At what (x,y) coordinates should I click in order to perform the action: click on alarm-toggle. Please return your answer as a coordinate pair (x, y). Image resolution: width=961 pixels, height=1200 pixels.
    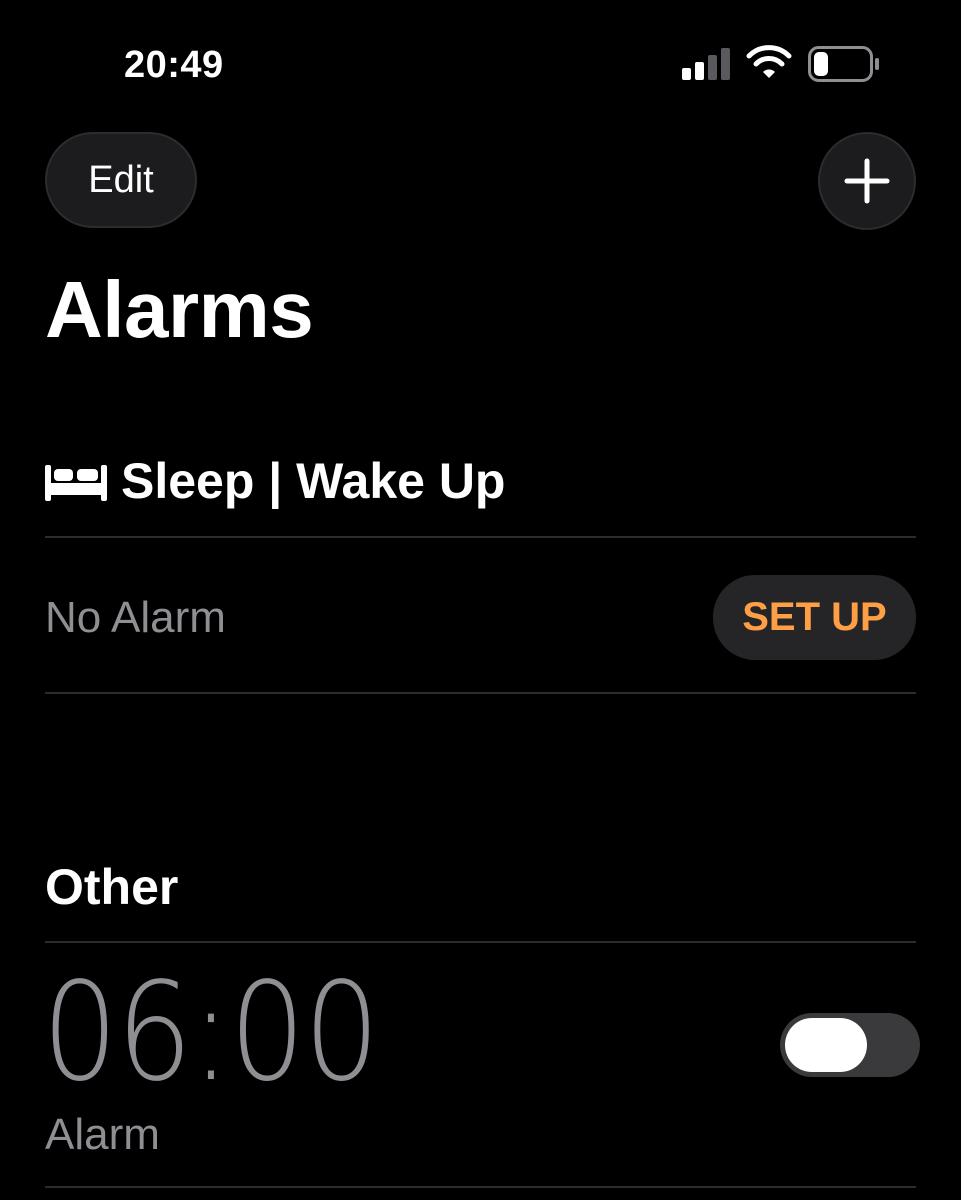
    Looking at the image, I should click on (850, 1045).